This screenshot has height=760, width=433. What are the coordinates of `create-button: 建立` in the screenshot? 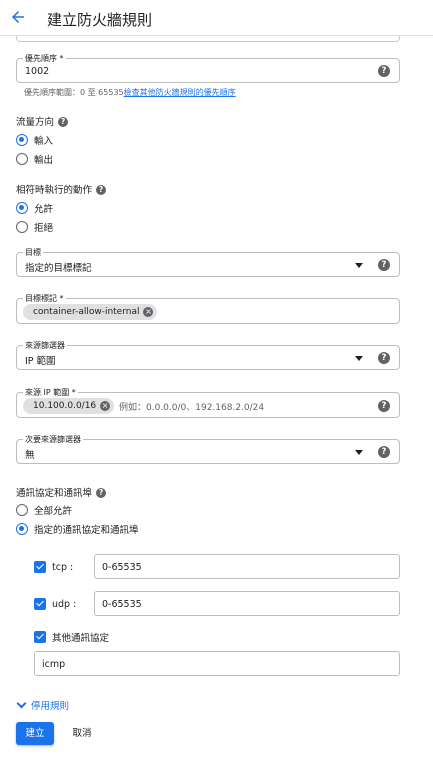 It's located at (35, 733).